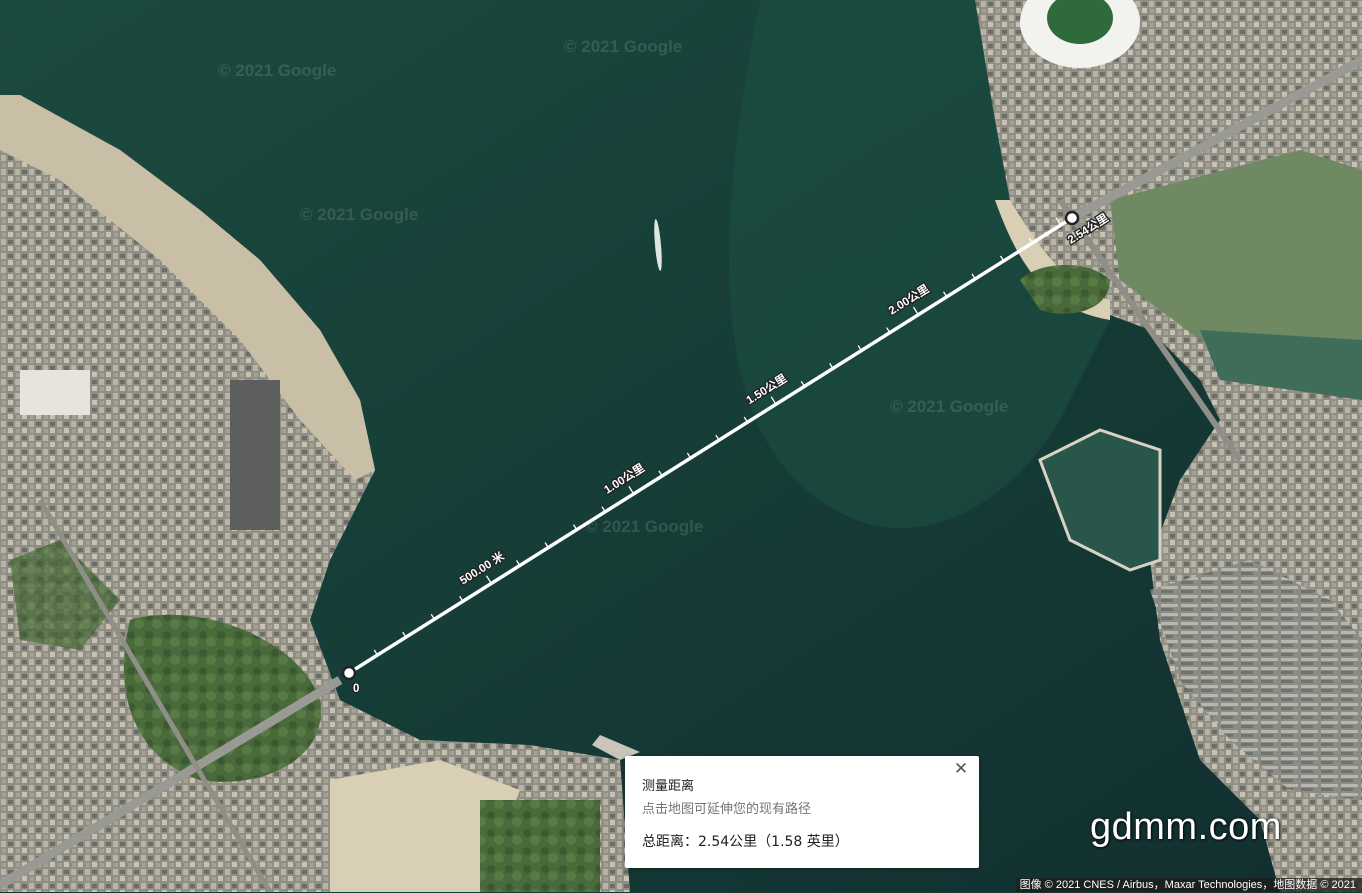 The image size is (1362, 893). Describe the element at coordinates (356, 689) in the screenshot. I see `measure-start-label: 0` at that location.